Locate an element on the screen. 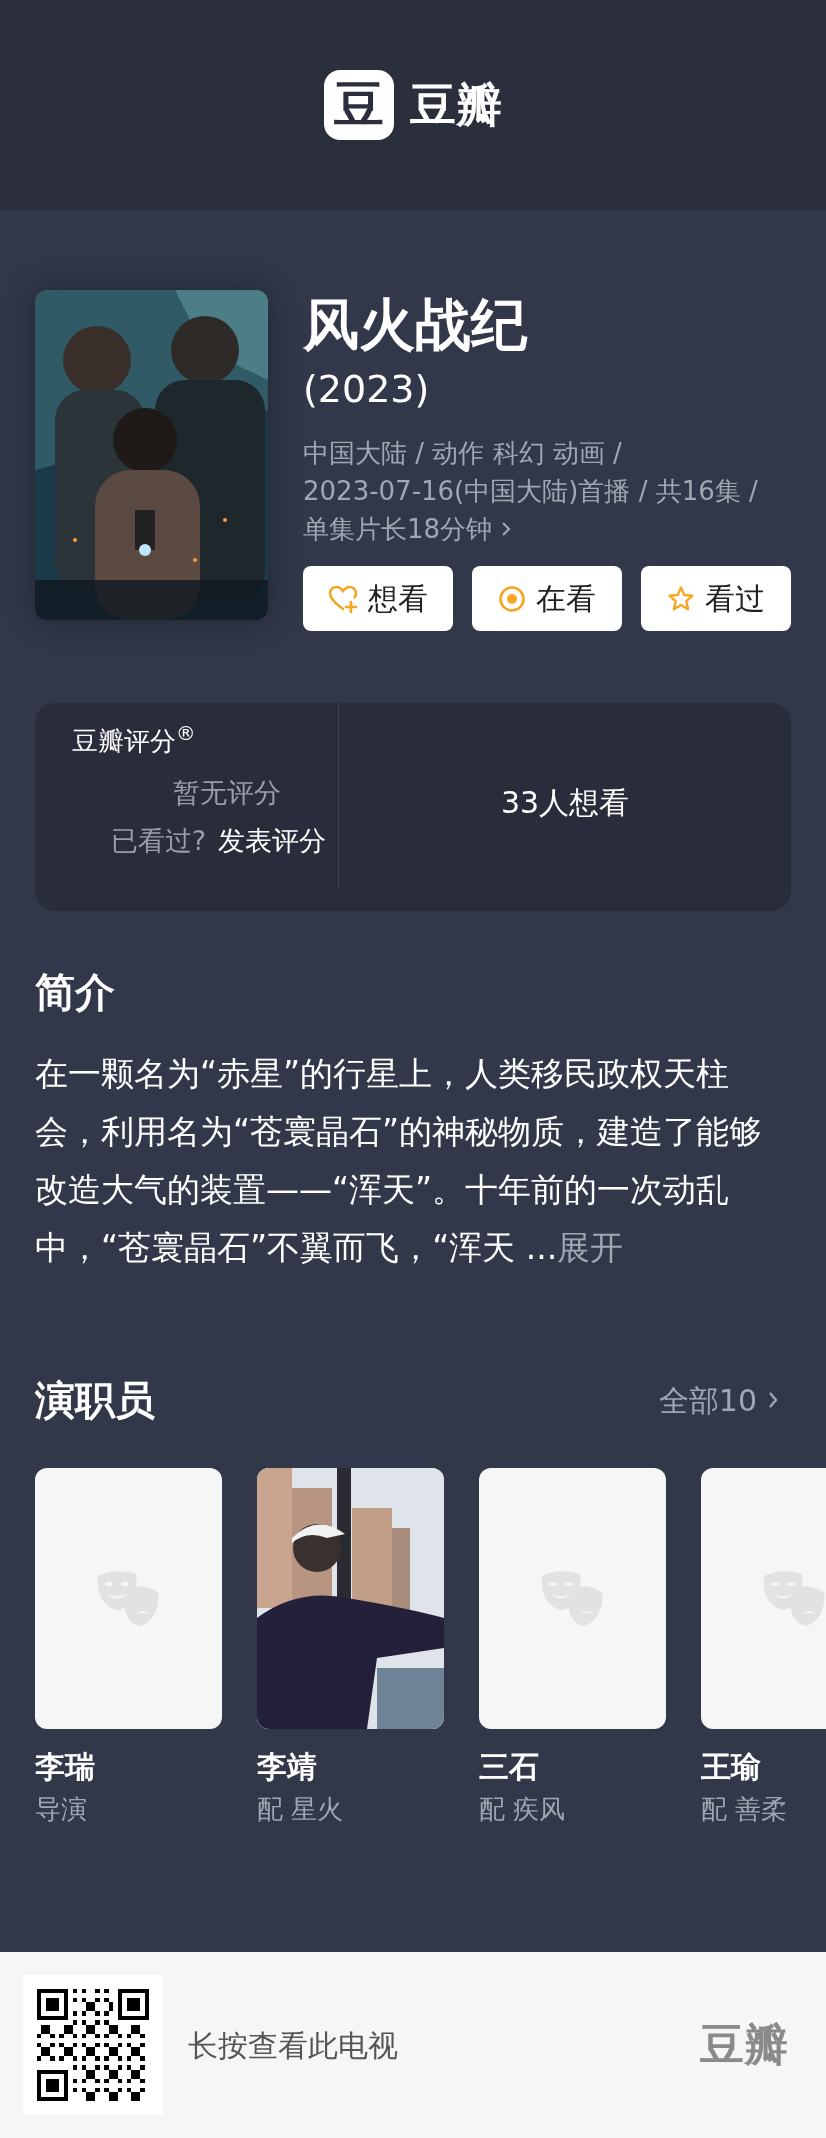  cast-role: 配 疾风 is located at coordinates (523, 1809).